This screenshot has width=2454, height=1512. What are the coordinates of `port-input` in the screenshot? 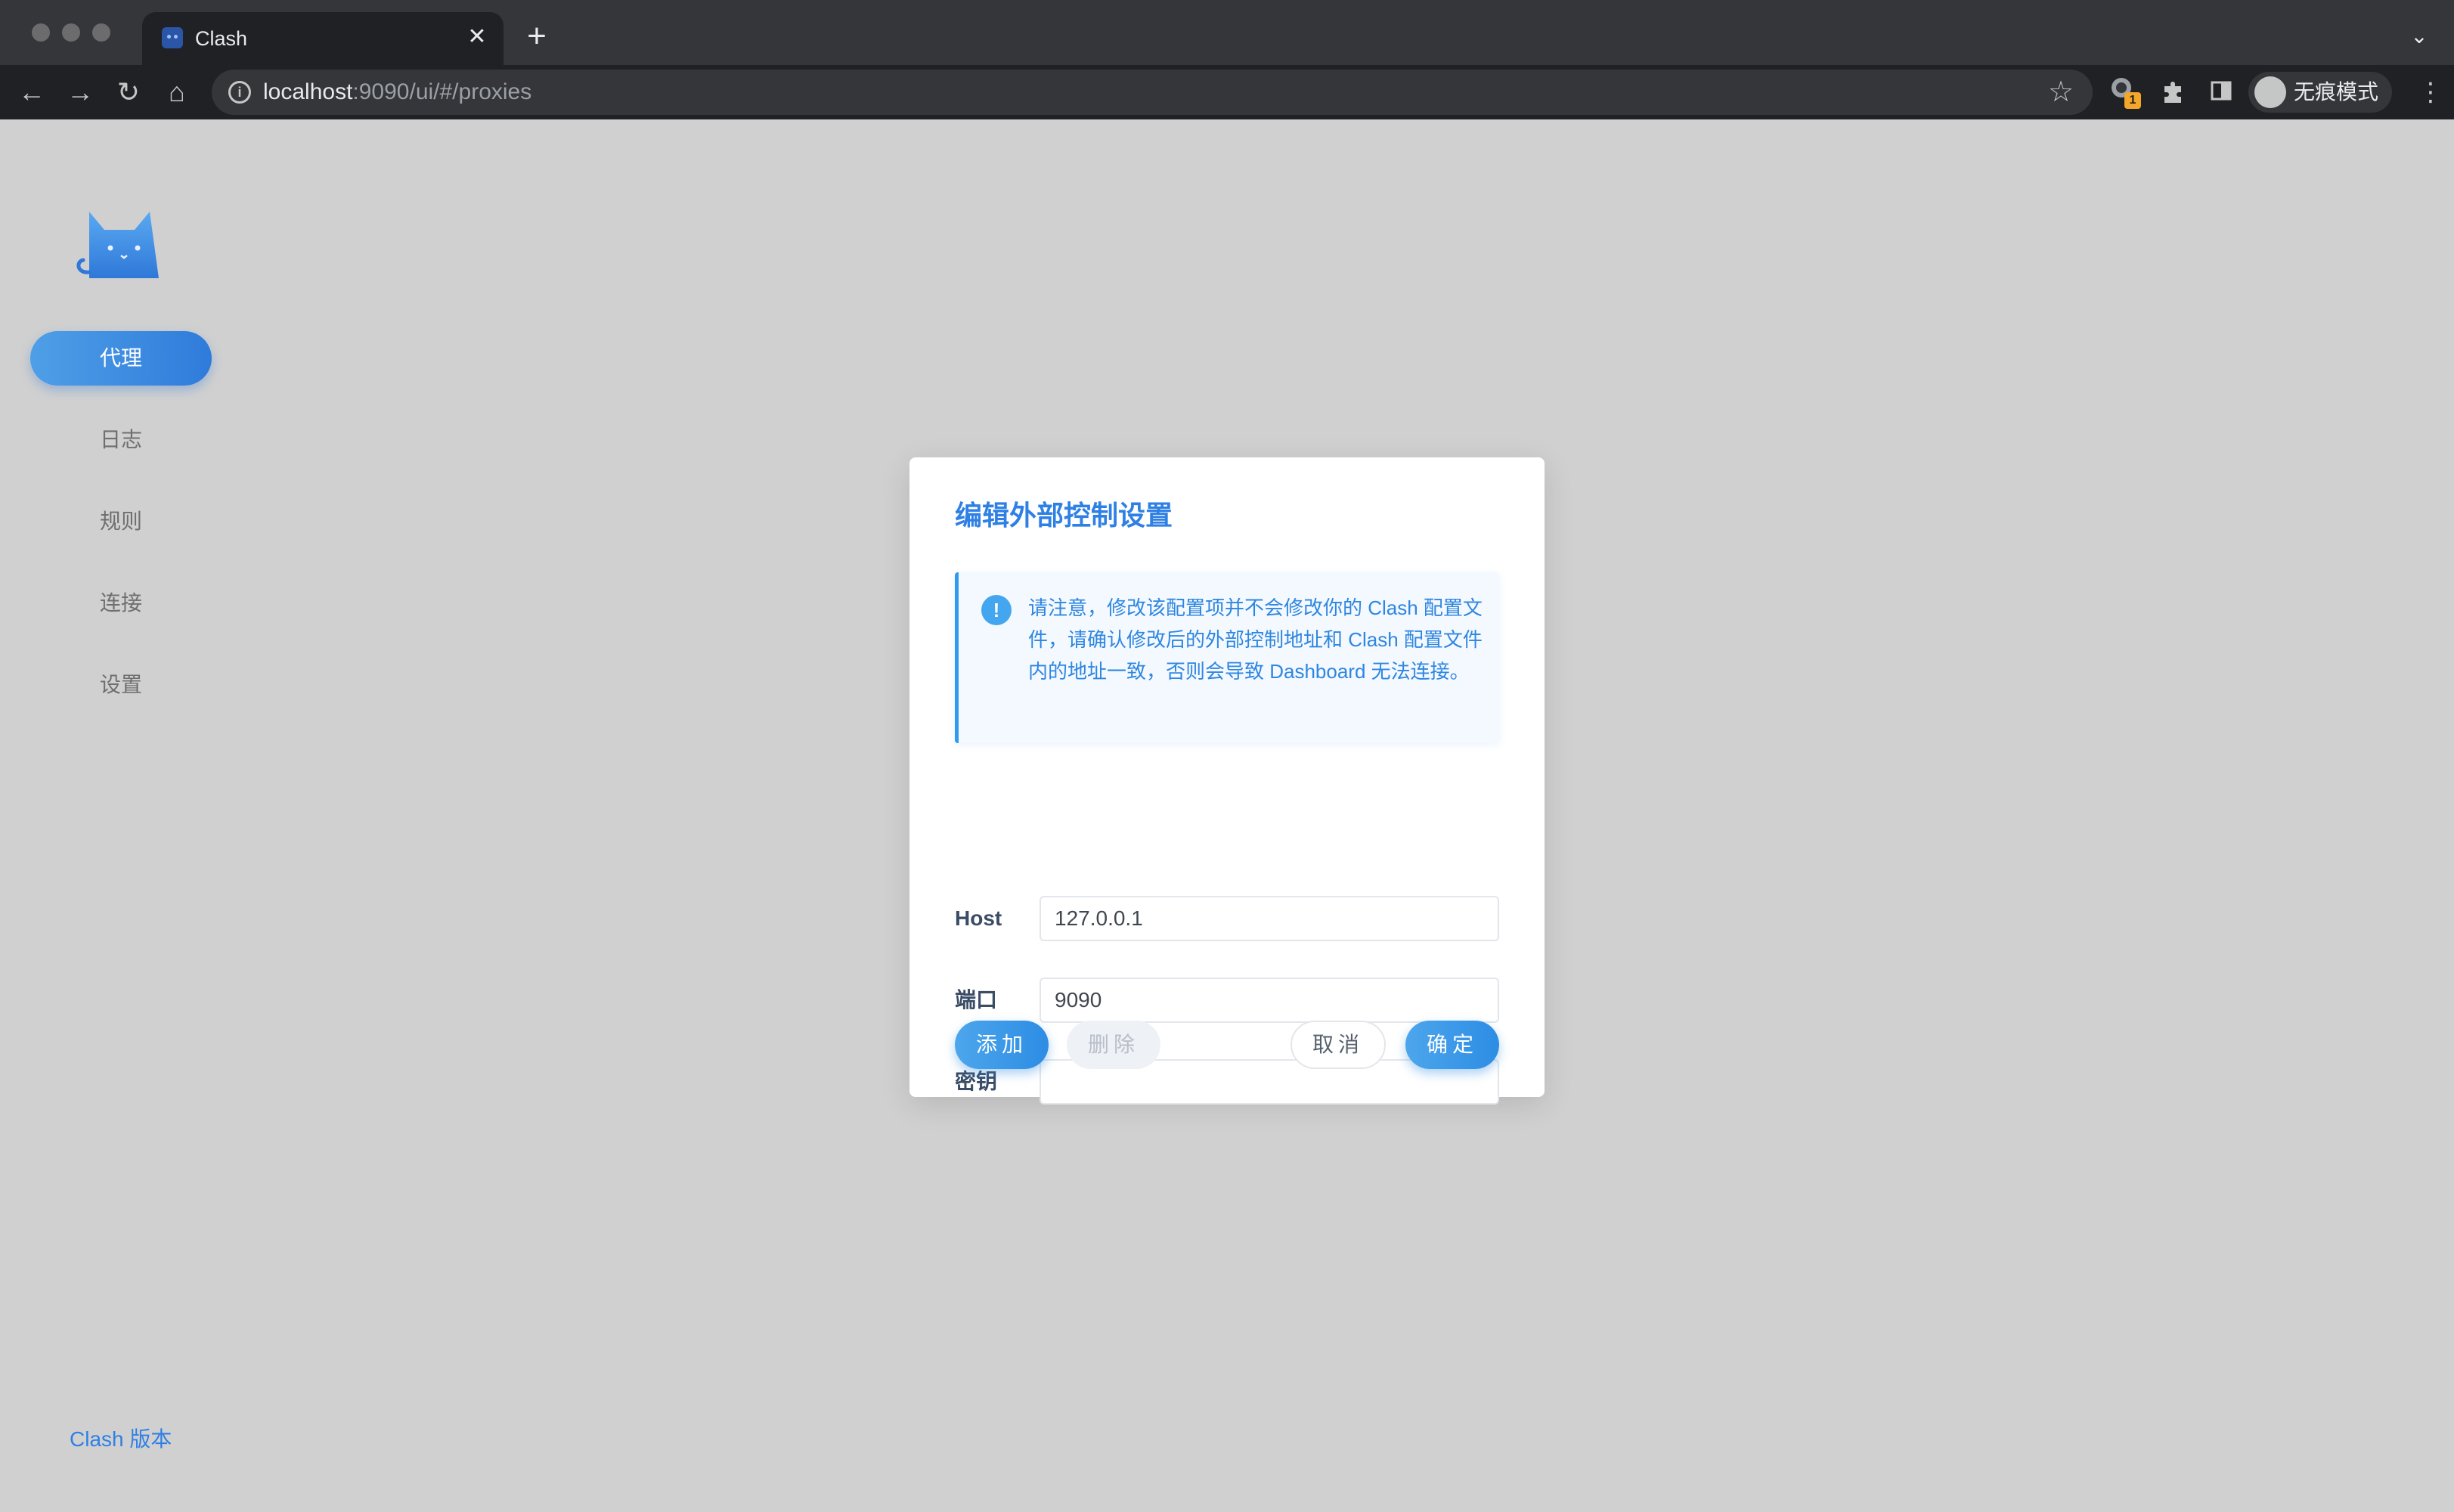 It's located at (1269, 1001).